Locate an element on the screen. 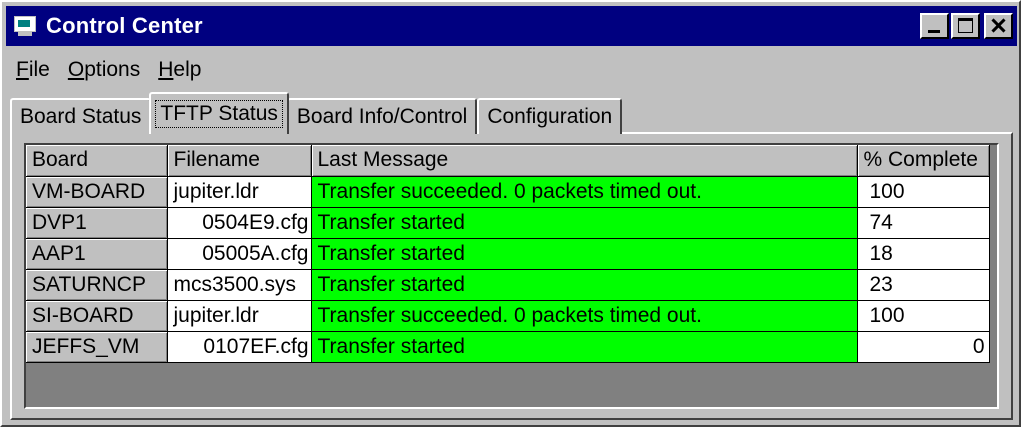 This screenshot has width=1021, height=427. column-header-last-message: Last Message is located at coordinates (584, 161).